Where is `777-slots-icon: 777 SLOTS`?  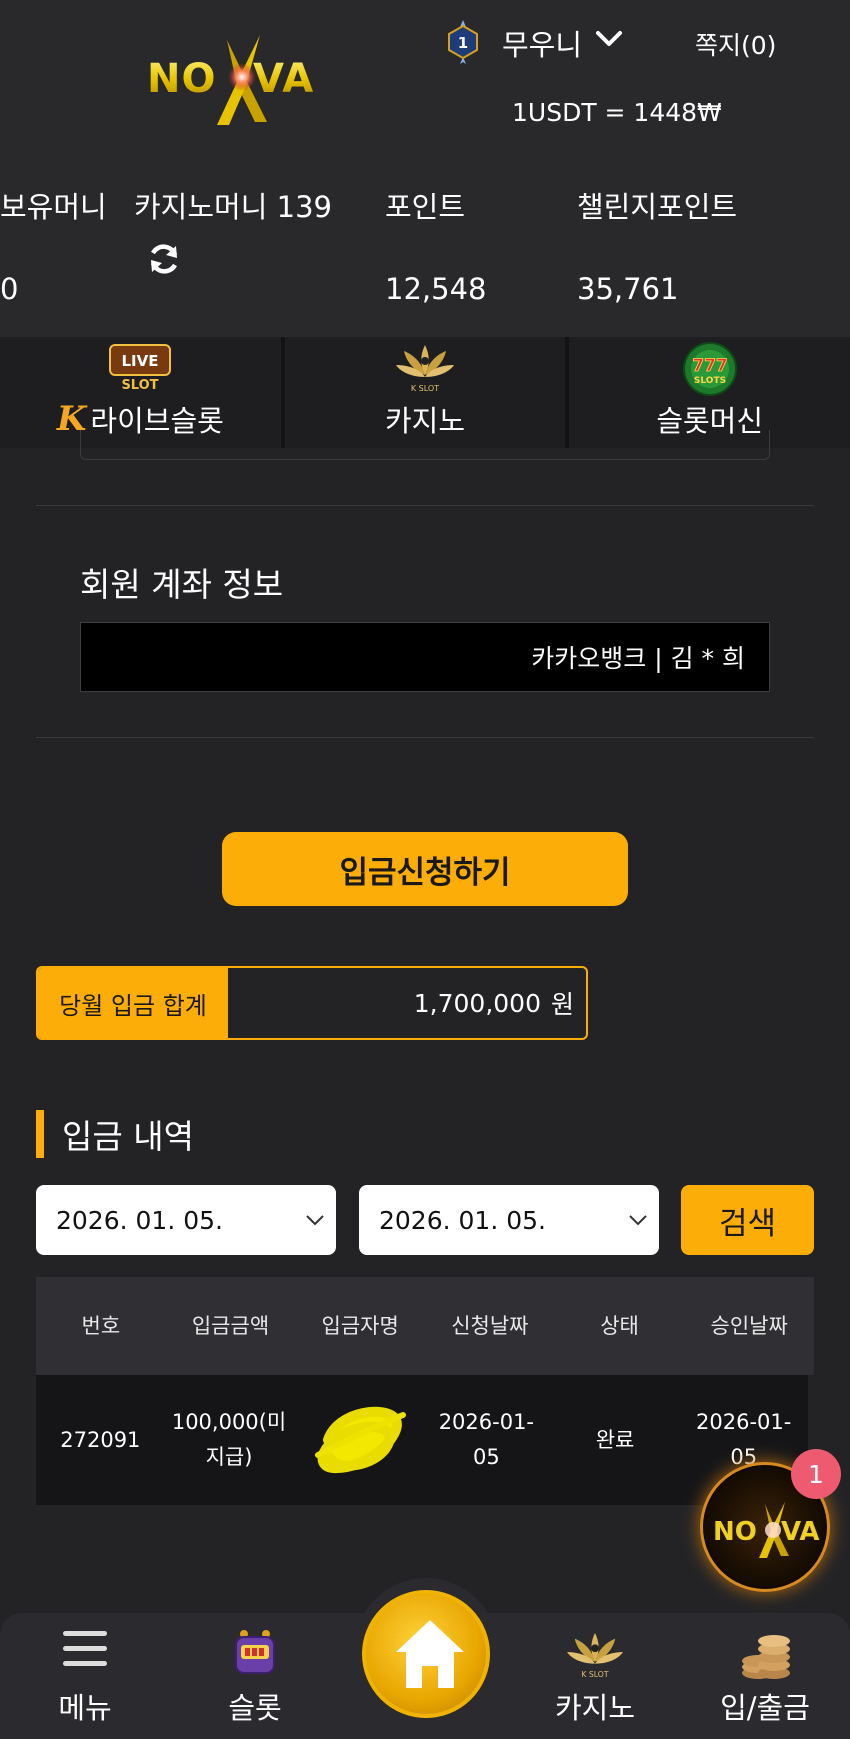
777-slots-icon: 777 SLOTS is located at coordinates (709, 369).